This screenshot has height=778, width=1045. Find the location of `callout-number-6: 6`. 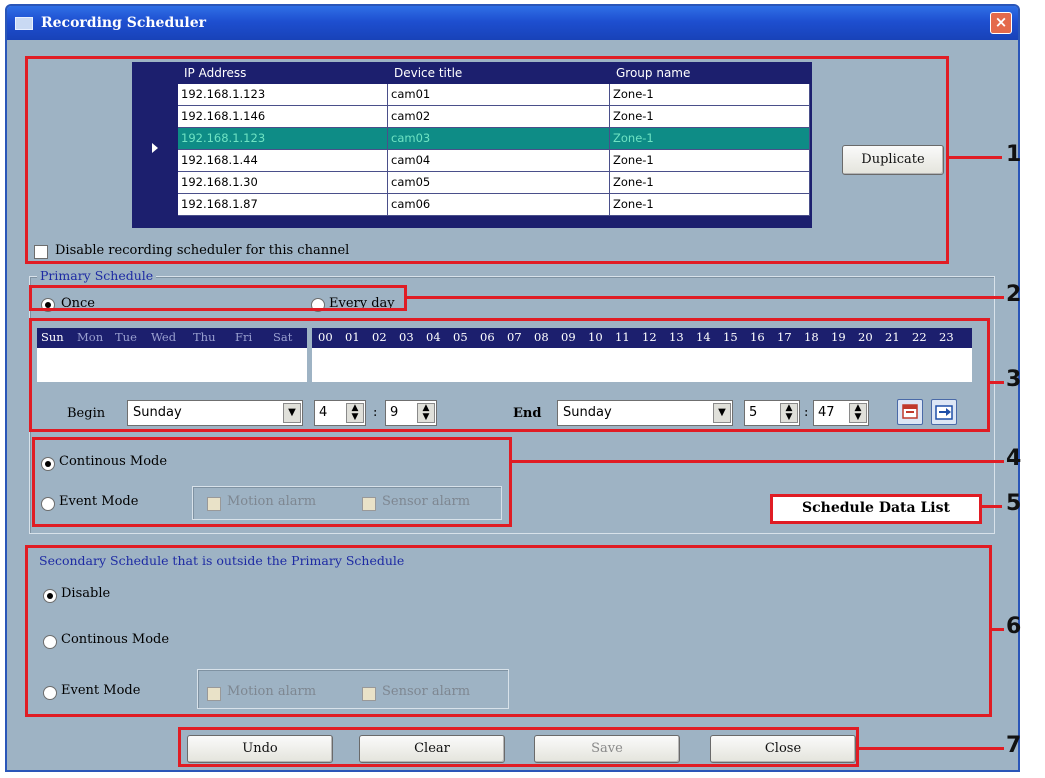

callout-number-6: 6 is located at coordinates (1014, 626).